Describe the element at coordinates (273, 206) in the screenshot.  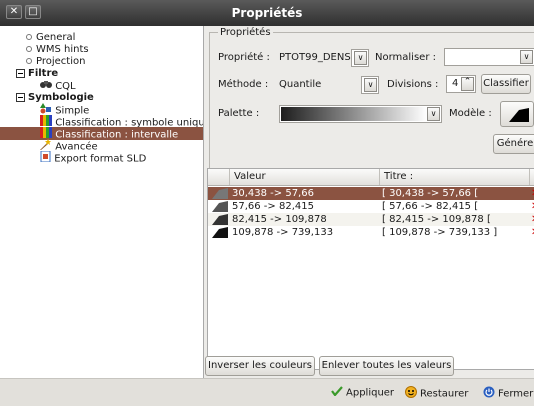
I see `cell-value: 57,66 -> 82,415` at that location.